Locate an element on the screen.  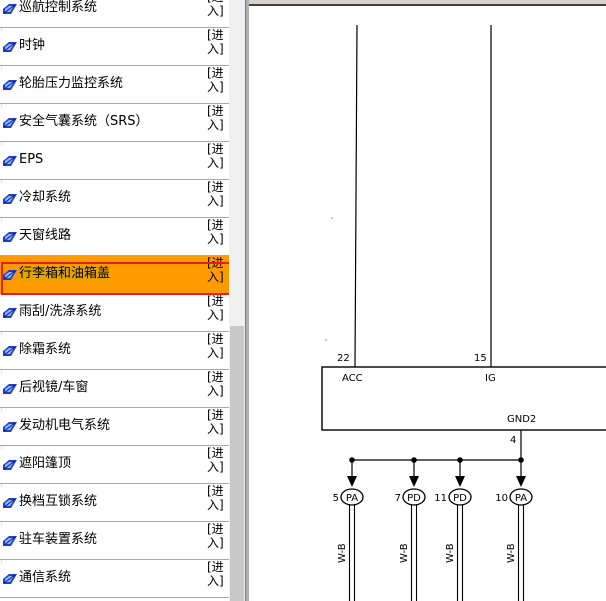
menu-item-label: 发动机电气系统 is located at coordinates (65, 425).